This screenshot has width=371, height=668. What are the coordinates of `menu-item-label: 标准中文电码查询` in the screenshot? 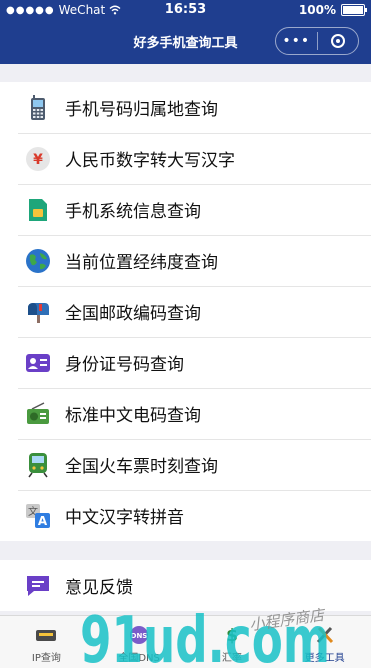 It's located at (133, 416).